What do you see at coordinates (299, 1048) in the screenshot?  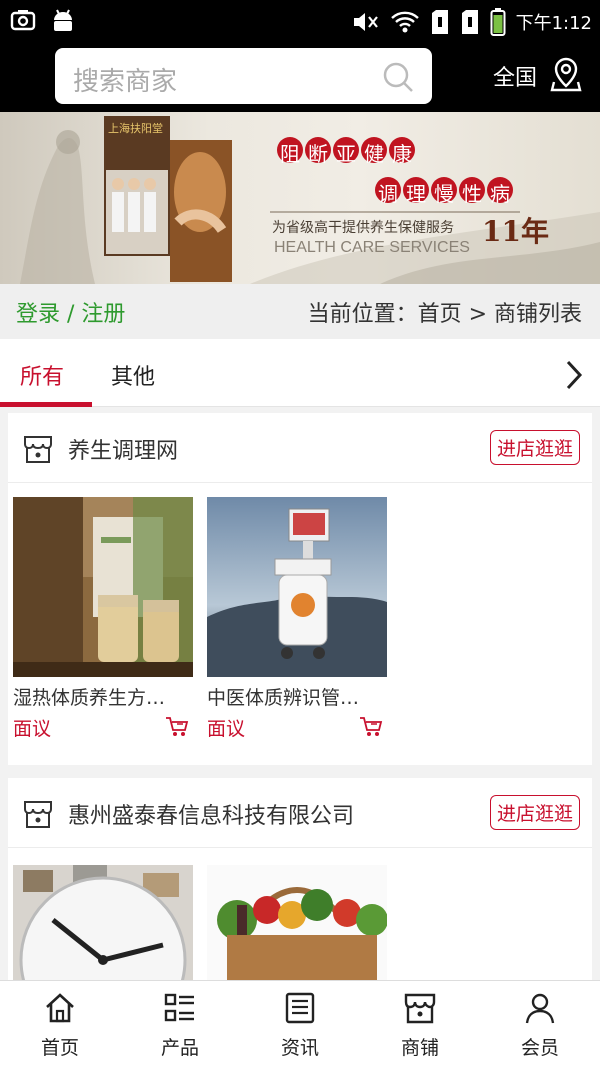 I see `nav-label: 资讯` at bounding box center [299, 1048].